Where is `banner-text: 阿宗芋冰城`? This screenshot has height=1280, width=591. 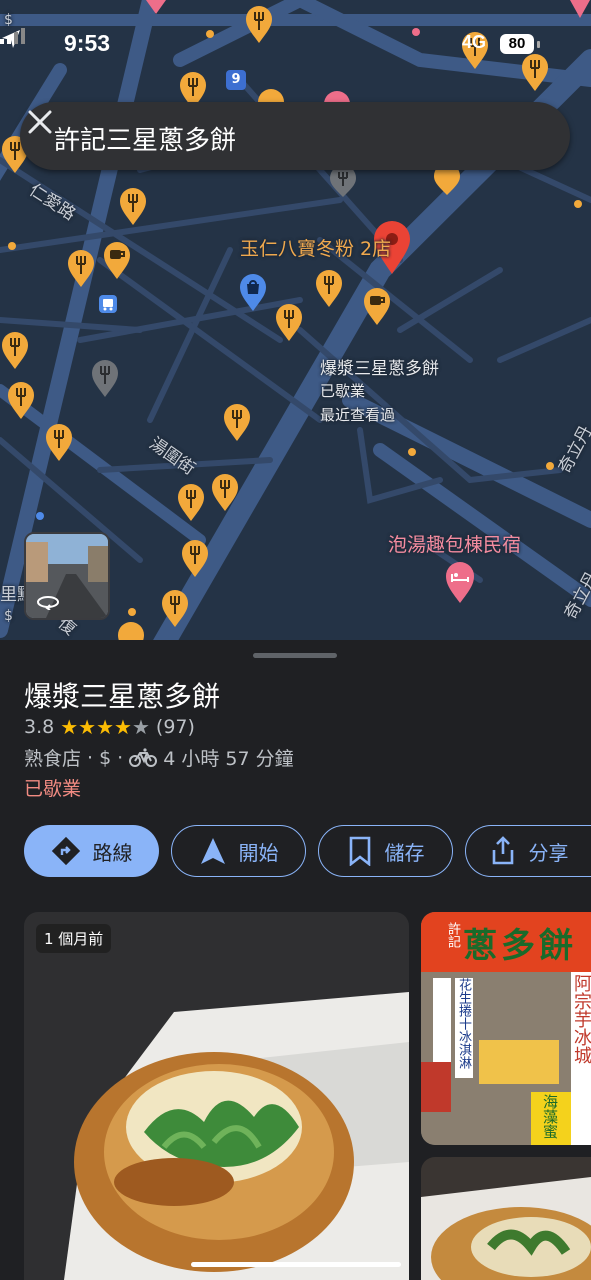 banner-text: 阿宗芋冰城 is located at coordinates (581, 1019).